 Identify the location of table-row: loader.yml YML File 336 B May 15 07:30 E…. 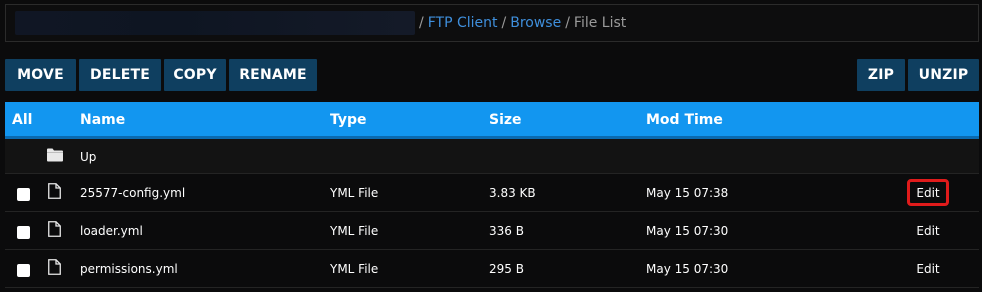
(492, 231).